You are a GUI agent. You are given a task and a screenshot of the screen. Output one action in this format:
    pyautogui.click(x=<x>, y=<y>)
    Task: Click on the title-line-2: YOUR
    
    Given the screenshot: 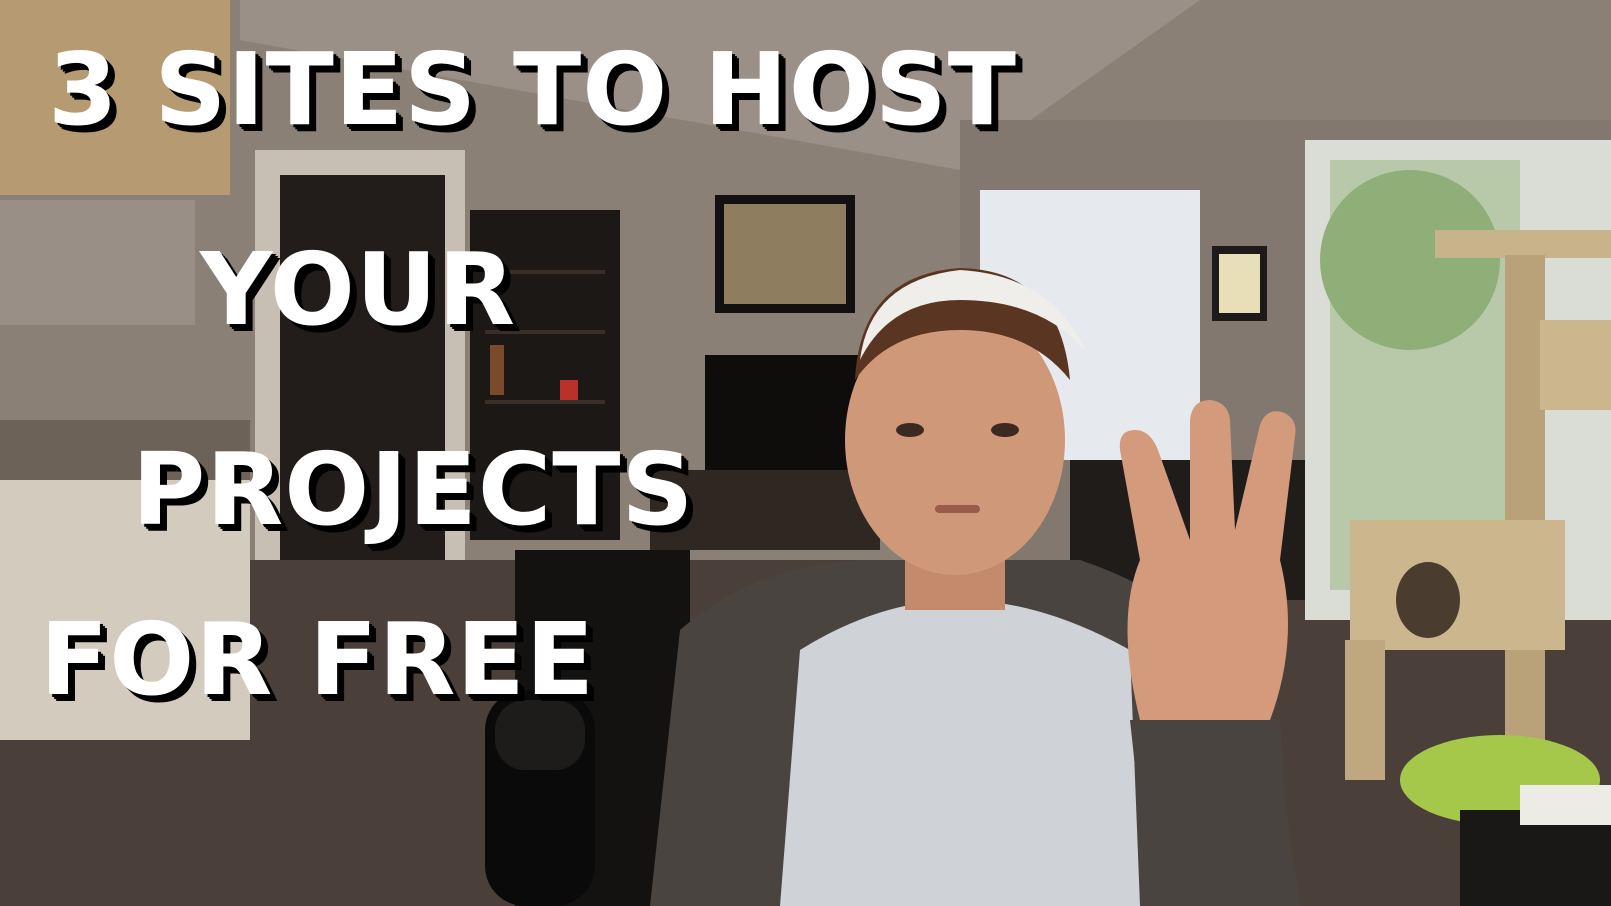 What is the action you would take?
    pyautogui.click(x=358, y=289)
    